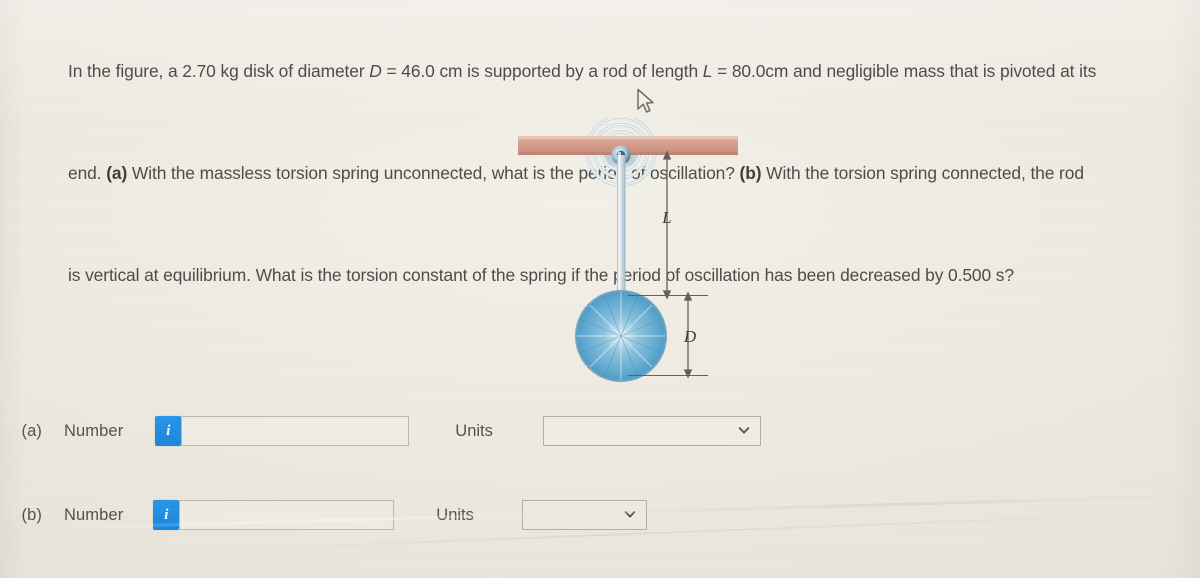 The height and width of the screenshot is (578, 1200). I want to click on answer-row-a: (a) Number i Units, so click(381, 431).